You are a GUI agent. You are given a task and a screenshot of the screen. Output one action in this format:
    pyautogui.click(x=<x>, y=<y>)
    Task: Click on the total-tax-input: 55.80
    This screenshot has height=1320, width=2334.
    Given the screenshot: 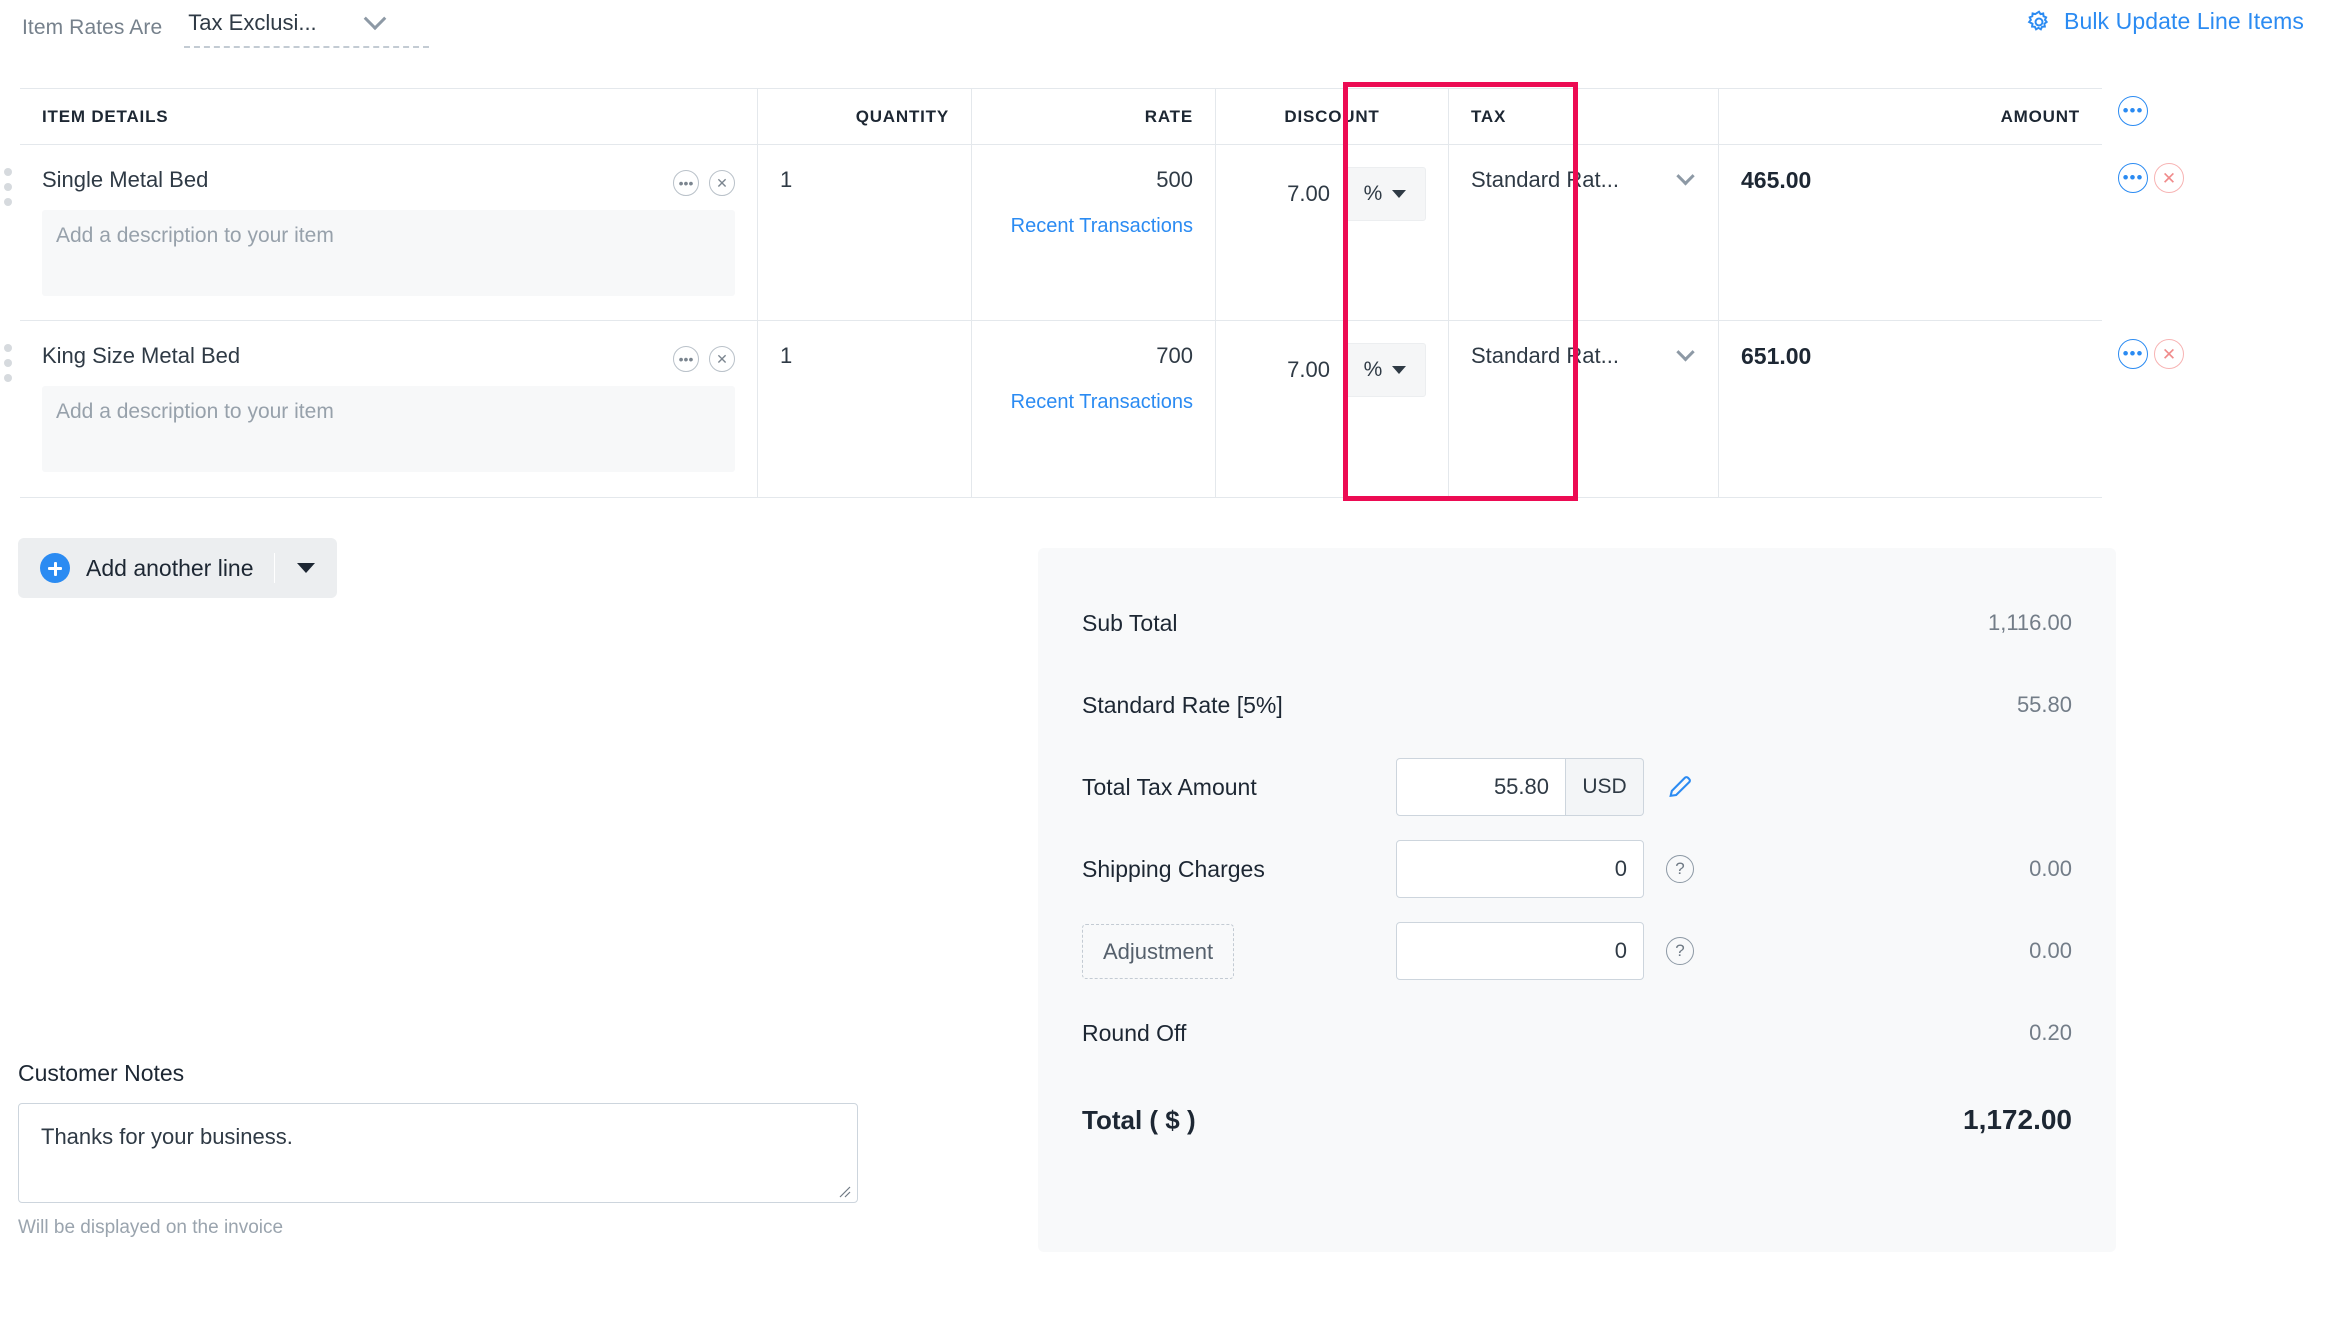 What is the action you would take?
    pyautogui.click(x=1481, y=787)
    